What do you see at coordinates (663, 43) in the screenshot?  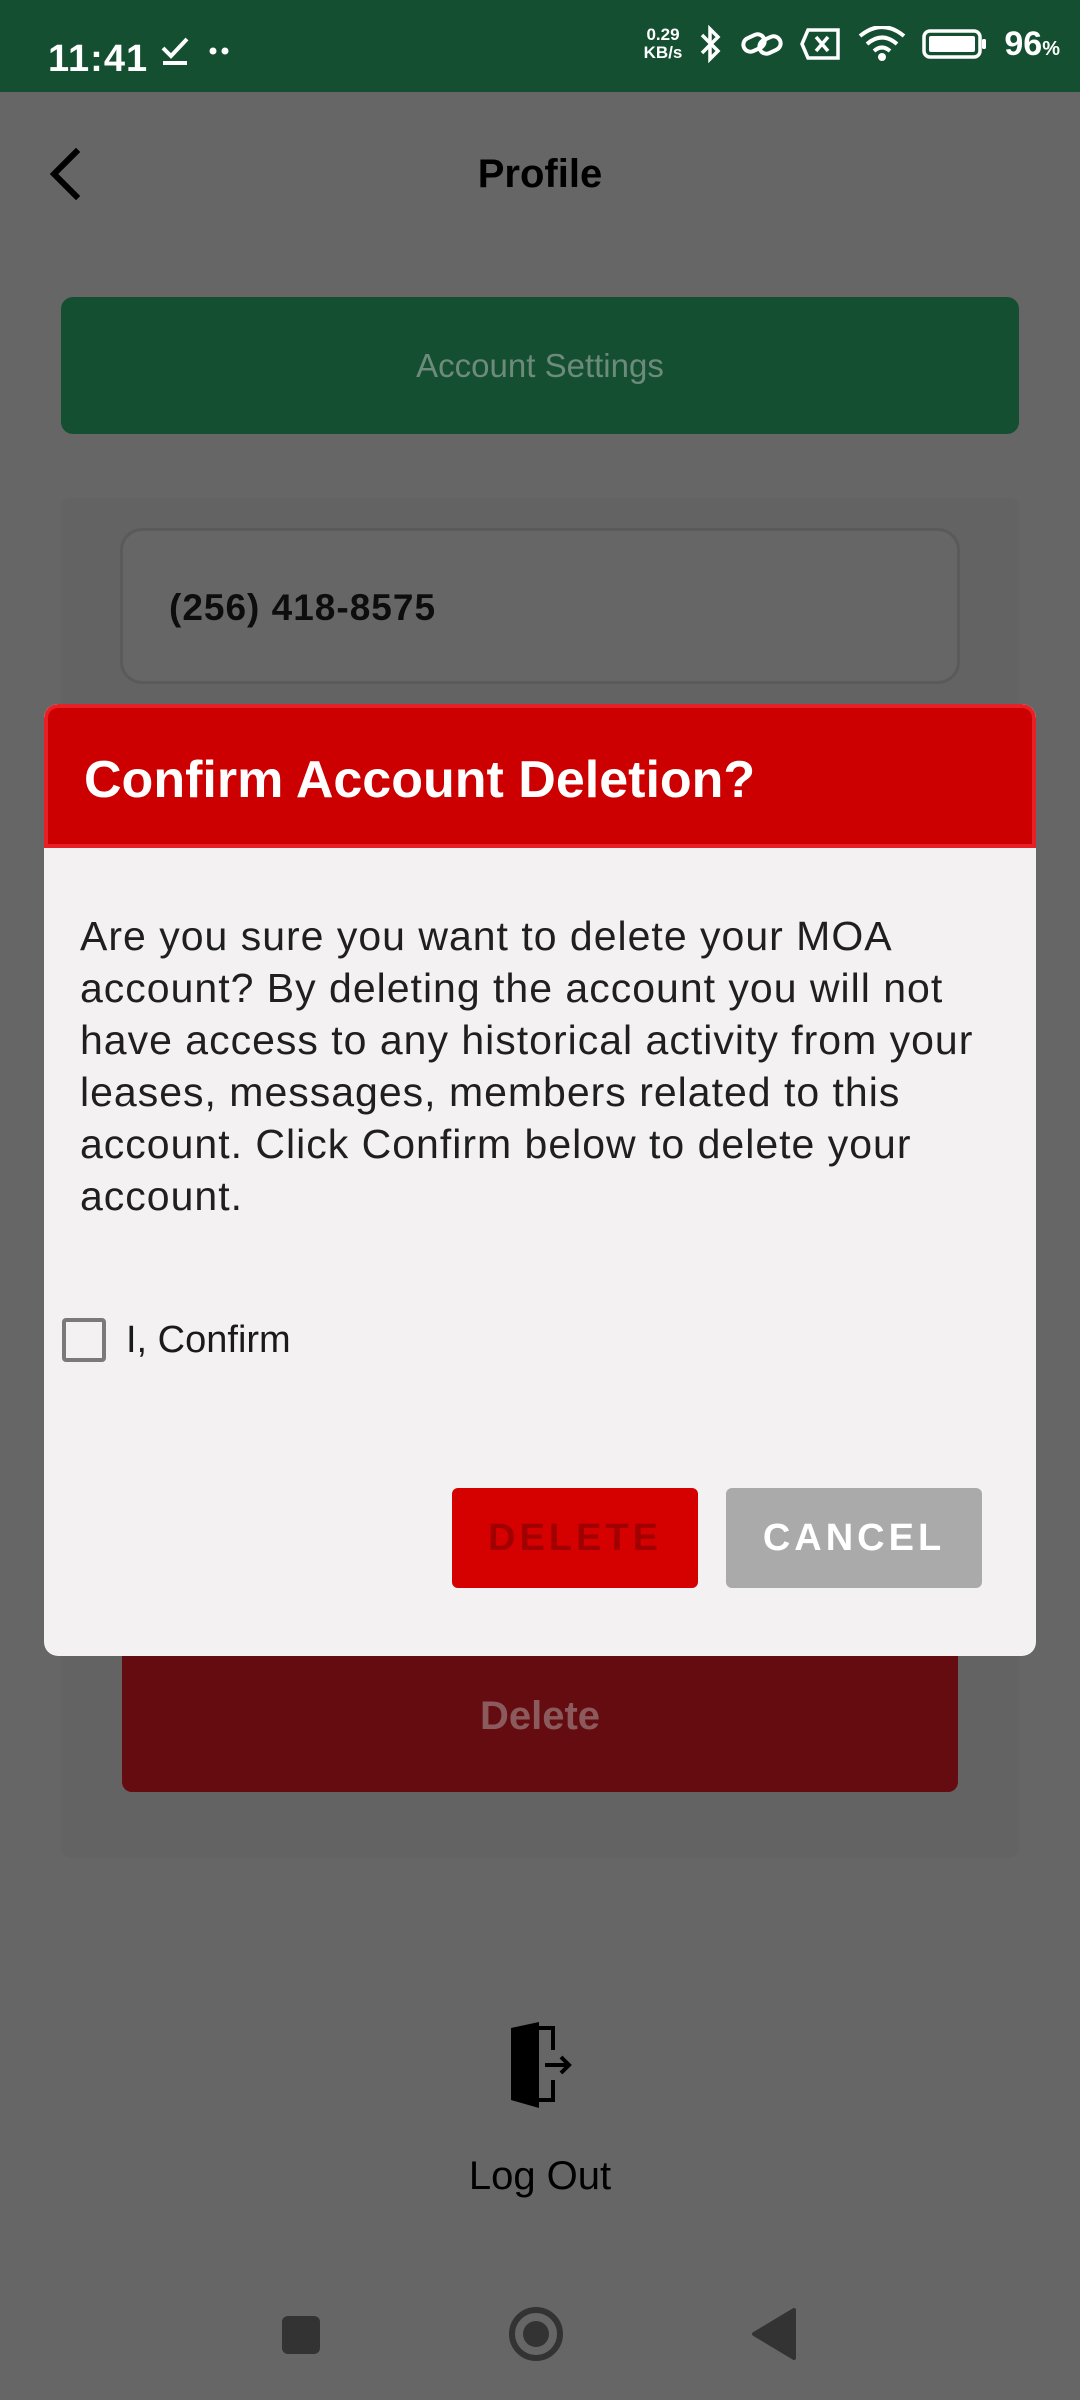 I see `network-speed: 0.29 KB/s` at bounding box center [663, 43].